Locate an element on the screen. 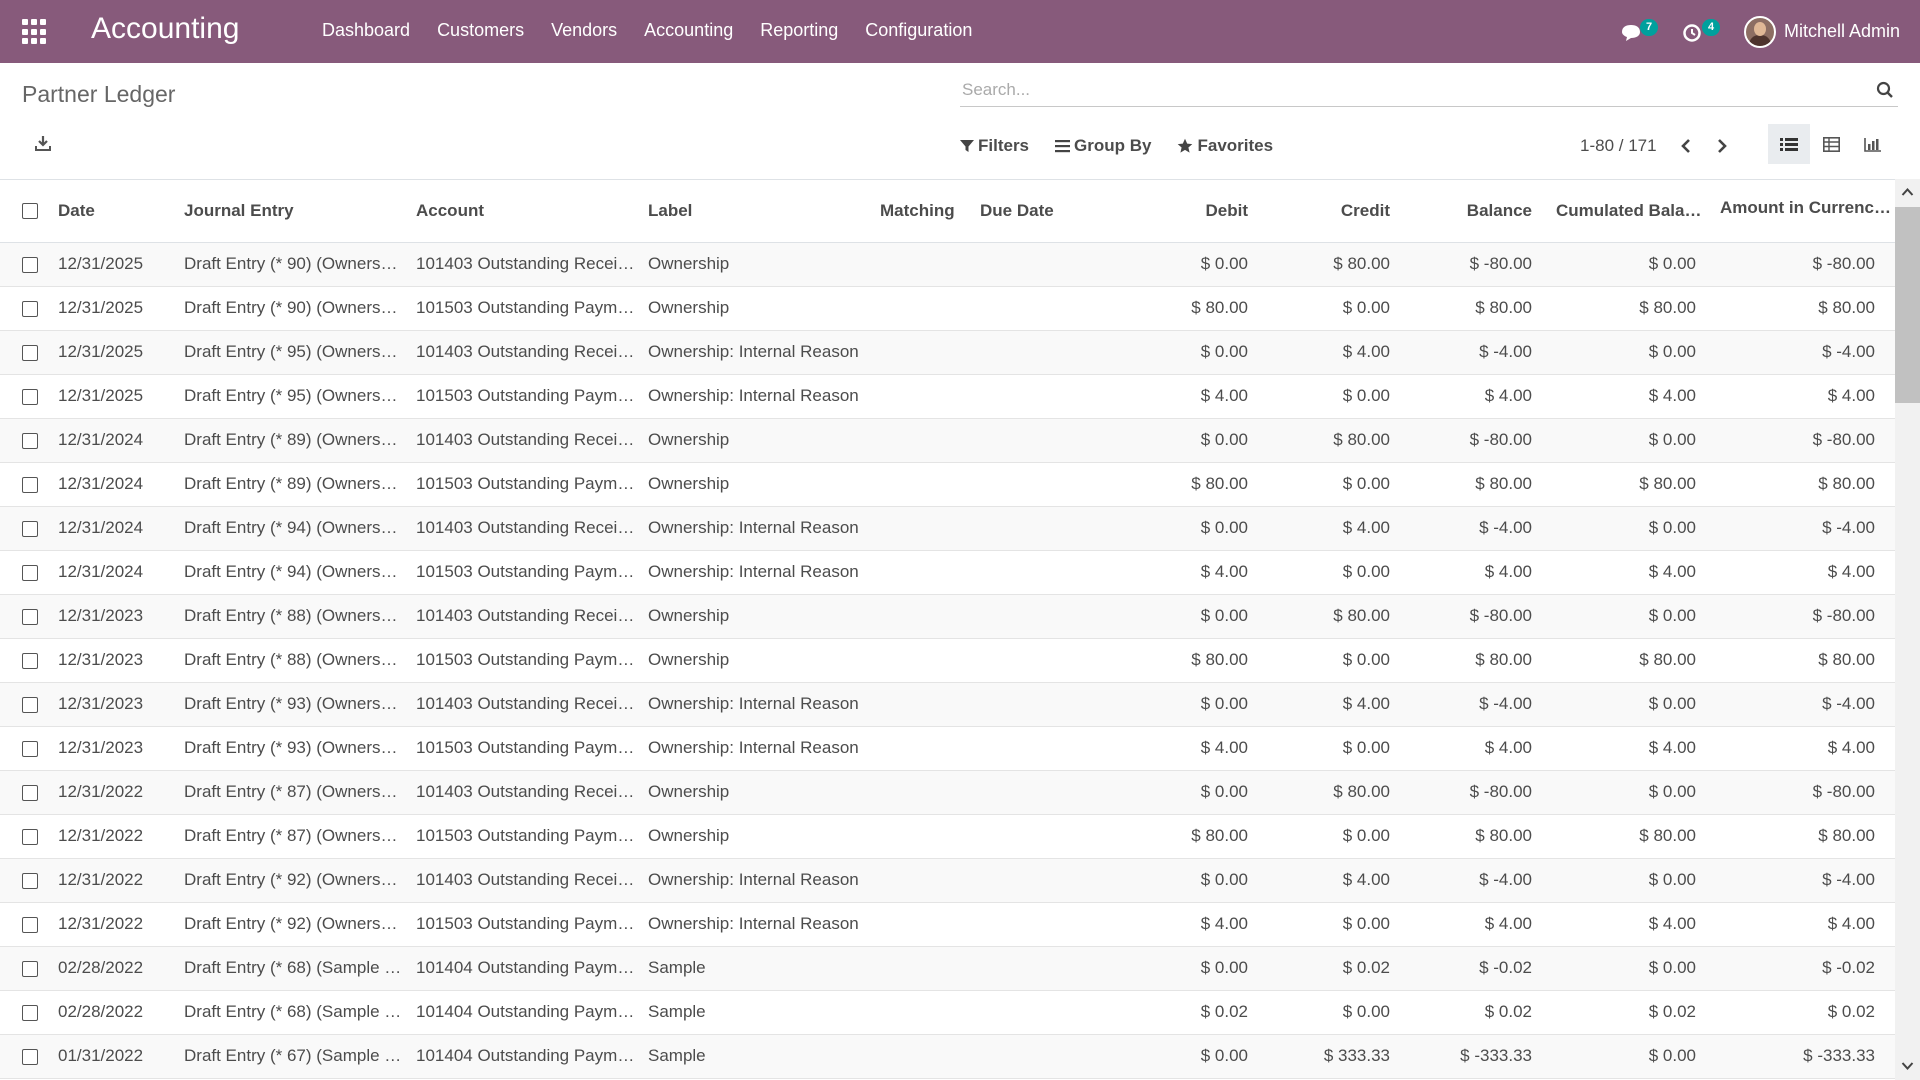 Image resolution: width=1920 pixels, height=1080 pixels. pager-value: 1-80 / 171 is located at coordinates (1618, 146).